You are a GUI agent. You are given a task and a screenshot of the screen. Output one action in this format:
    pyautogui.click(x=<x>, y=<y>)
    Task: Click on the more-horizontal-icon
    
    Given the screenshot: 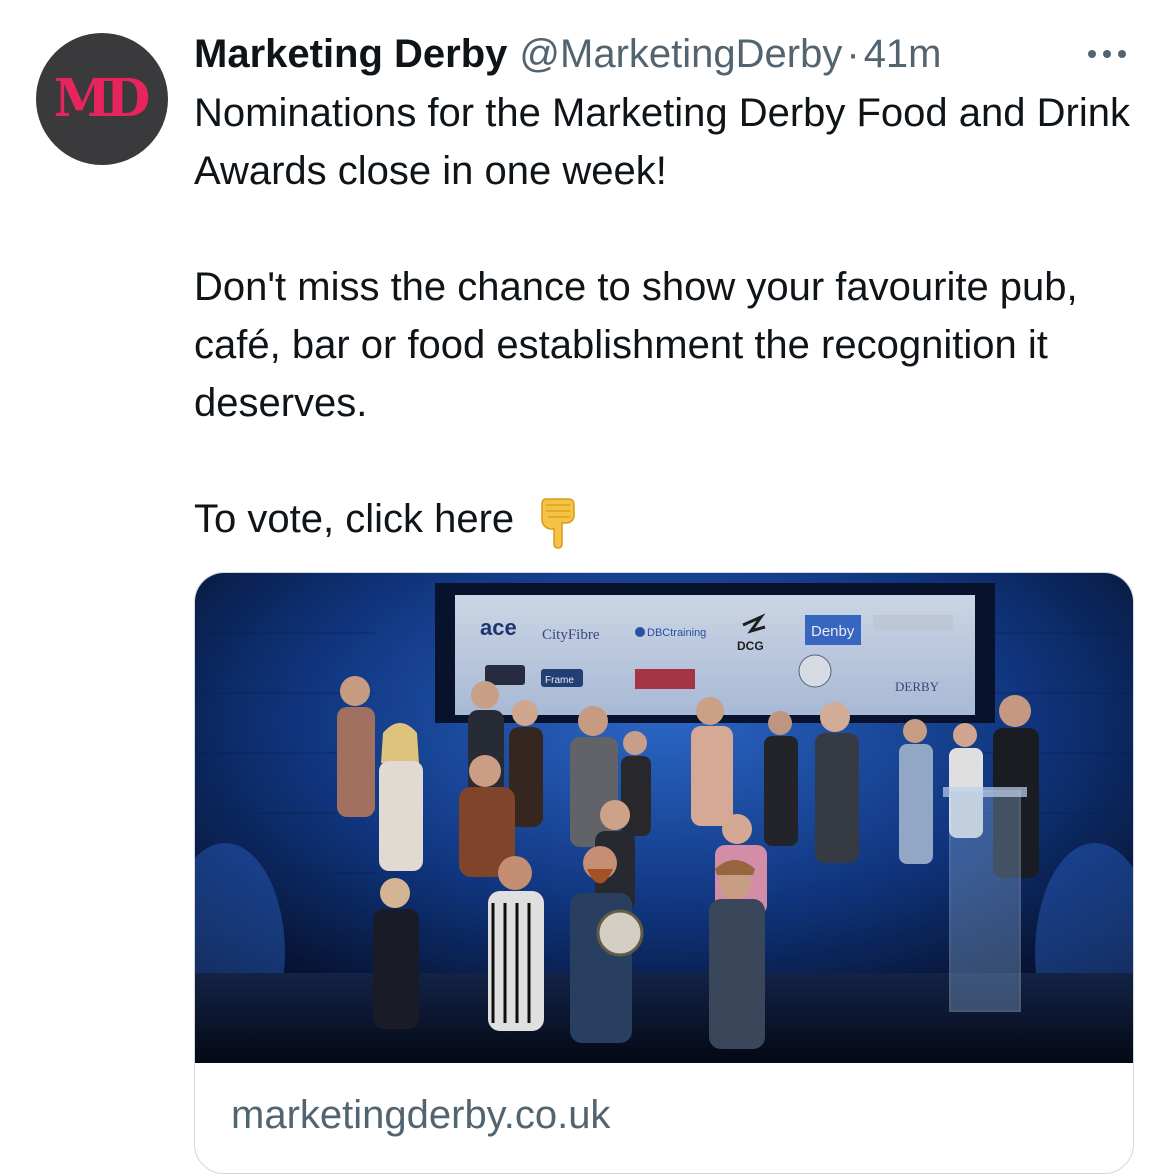 What is the action you would take?
    pyautogui.click(x=1107, y=54)
    